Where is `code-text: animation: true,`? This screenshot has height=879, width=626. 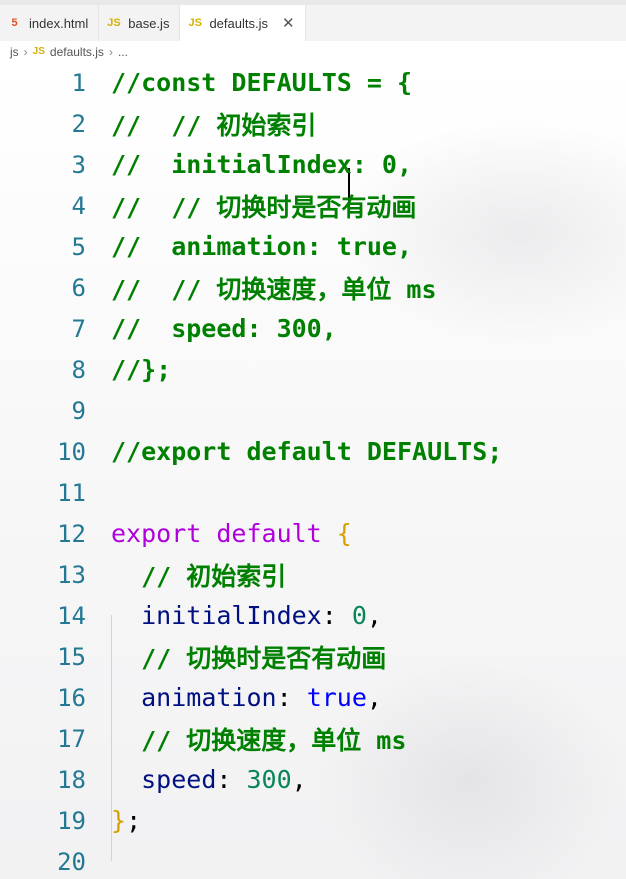
code-text: animation: true, is located at coordinates (246, 697).